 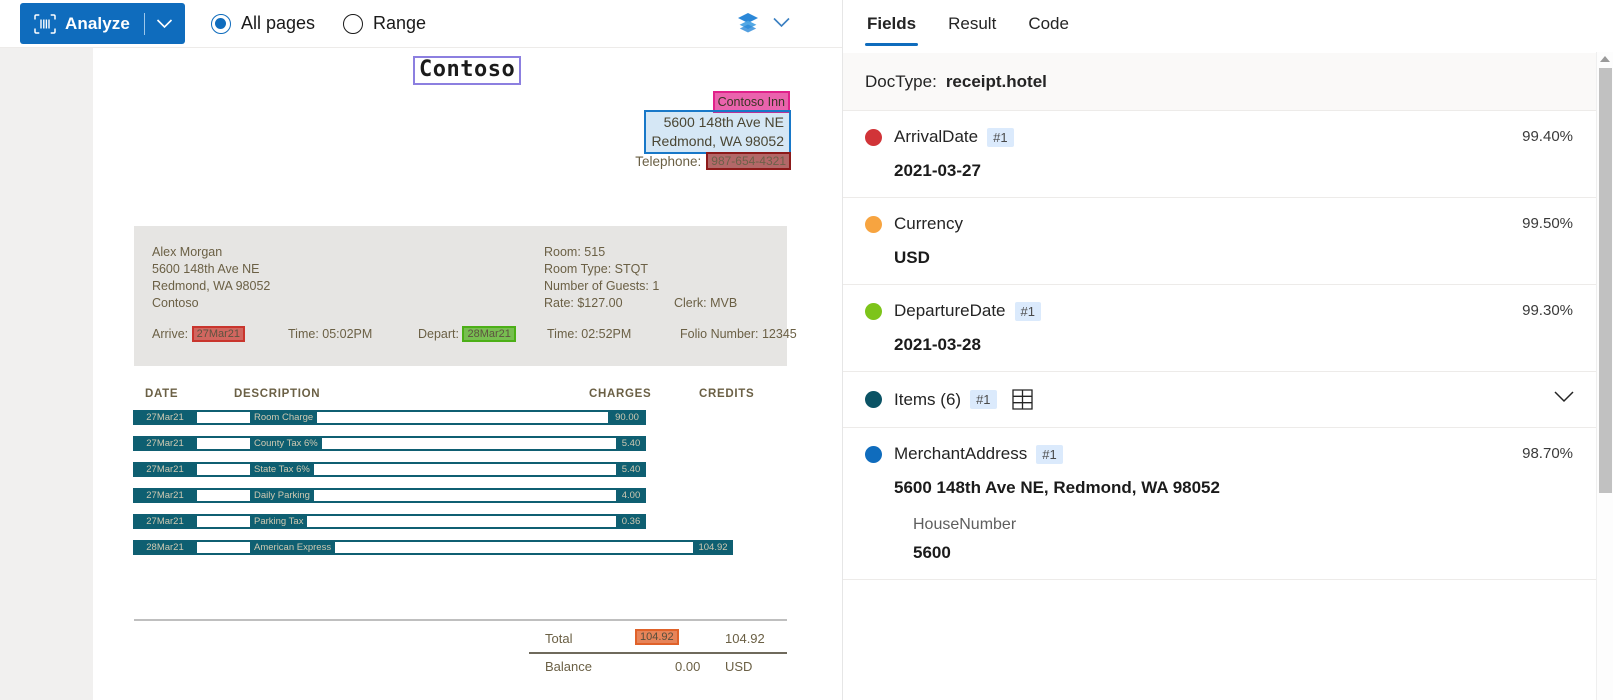 I want to click on line-item-charge: 4.00, so click(x=631, y=495).